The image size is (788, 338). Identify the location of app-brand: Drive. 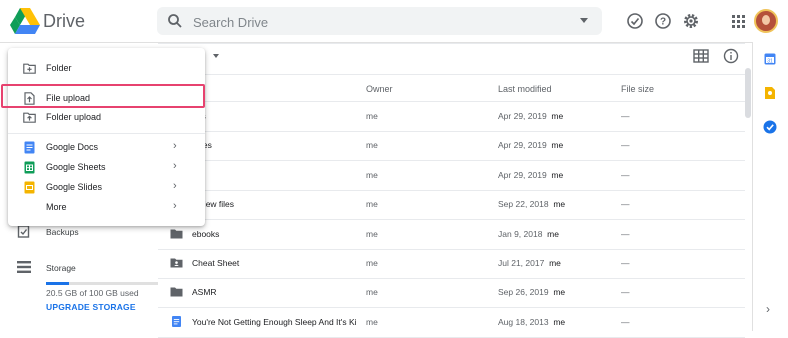
(64, 21).